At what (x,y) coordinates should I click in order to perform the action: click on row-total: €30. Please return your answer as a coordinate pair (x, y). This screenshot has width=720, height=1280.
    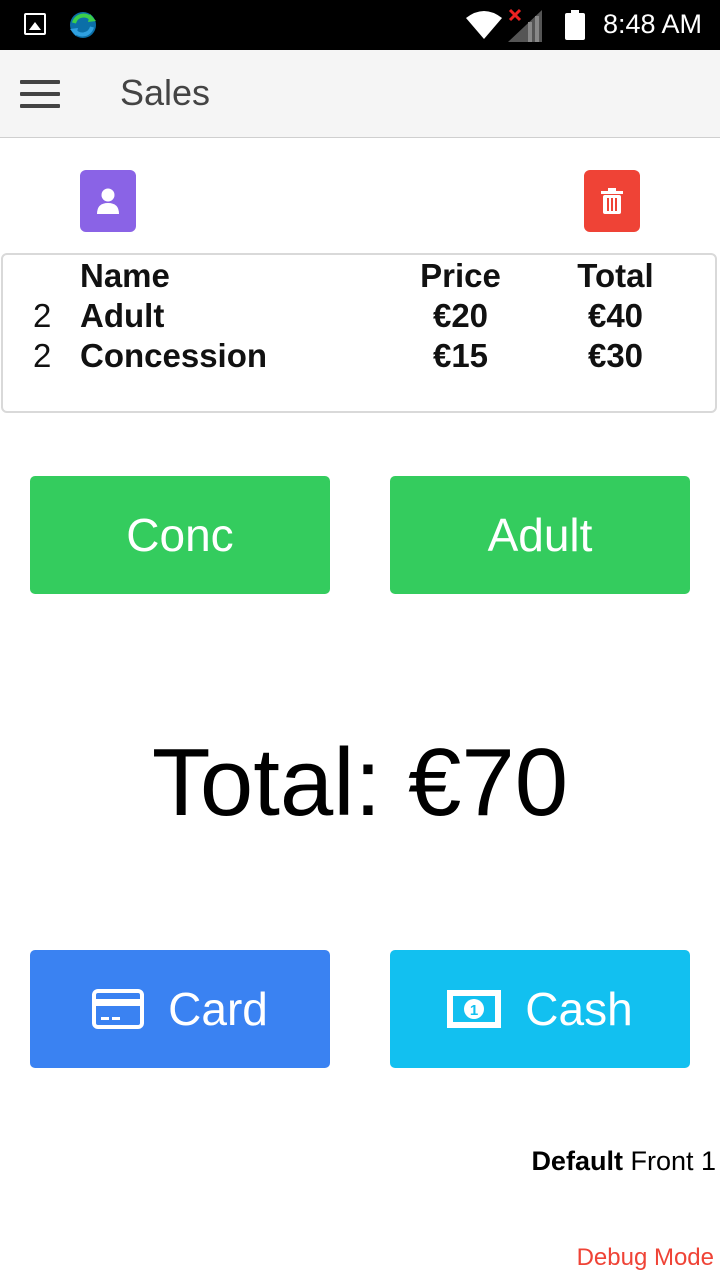
    Looking at the image, I should click on (615, 355).